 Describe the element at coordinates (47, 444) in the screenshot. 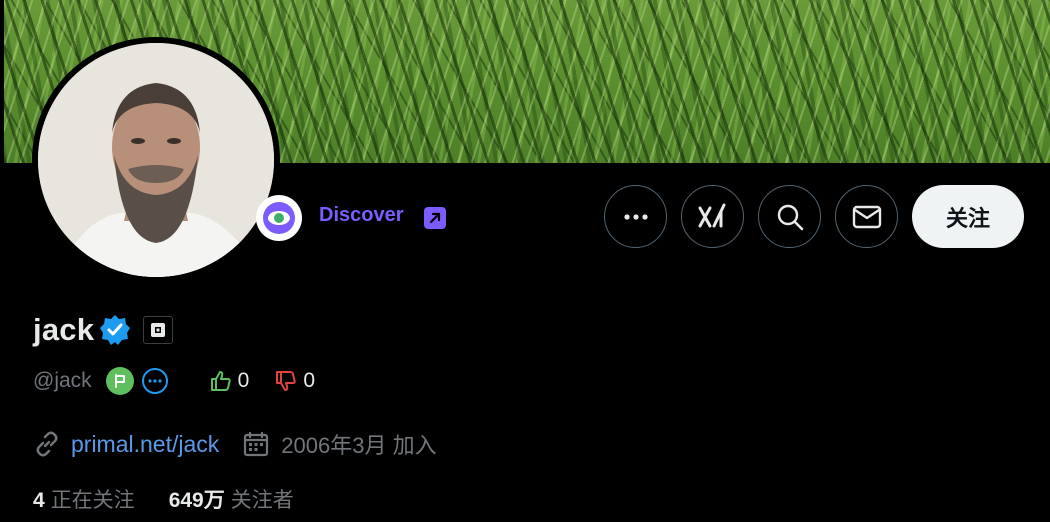

I see `link-icon` at that location.